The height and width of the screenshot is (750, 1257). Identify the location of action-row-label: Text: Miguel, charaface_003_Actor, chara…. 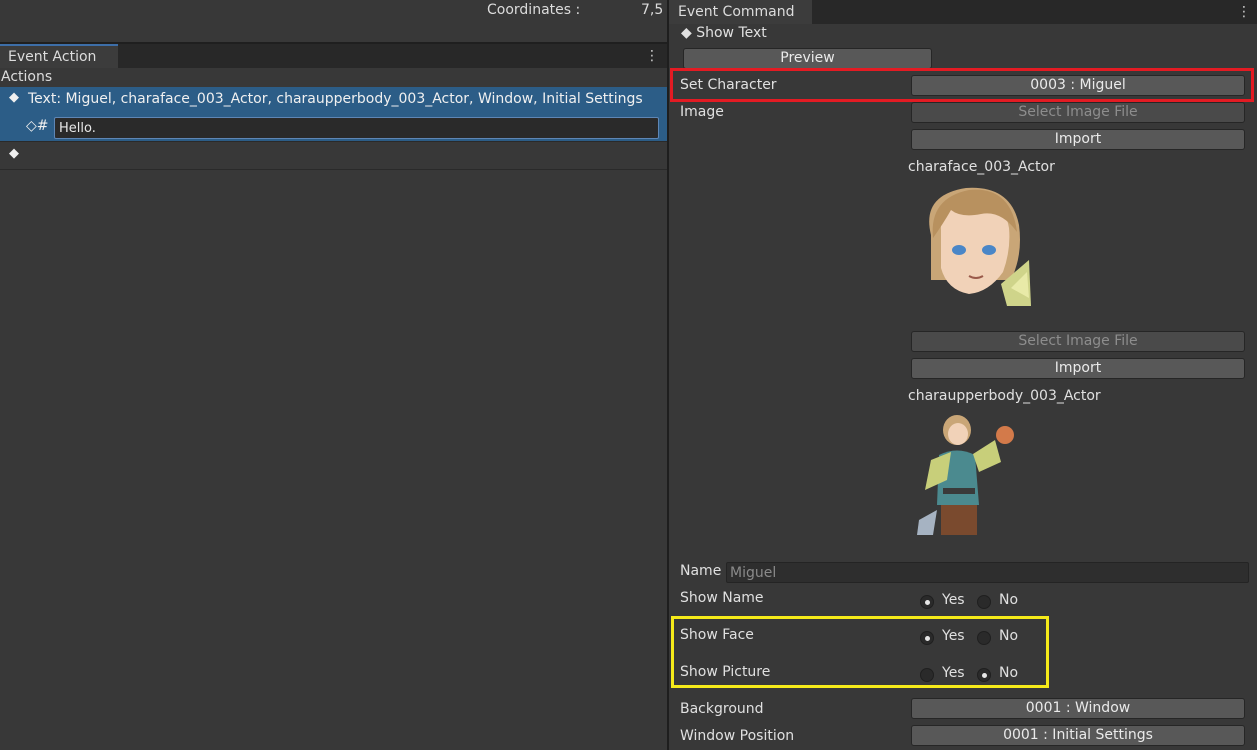
(335, 99).